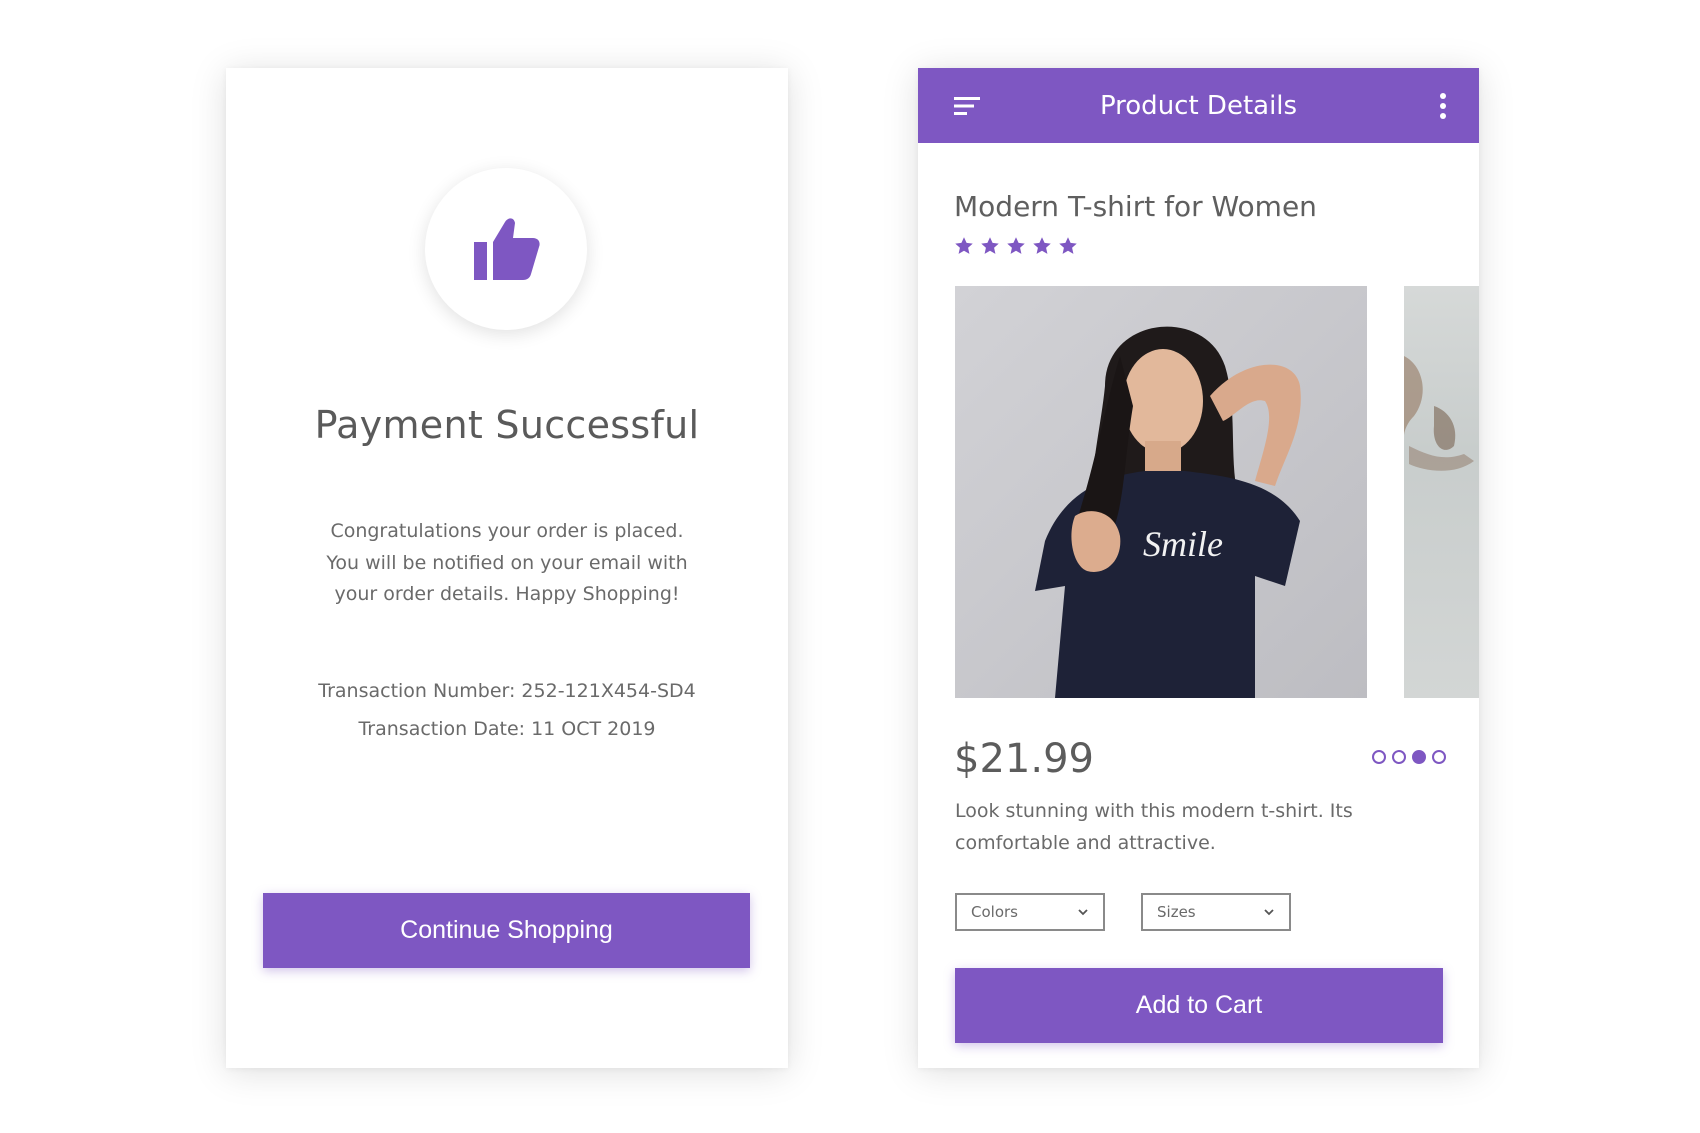 Image resolution: width=1700 pixels, height=1133 pixels. Describe the element at coordinates (1024, 759) in the screenshot. I see `product-price: $21.99` at that location.